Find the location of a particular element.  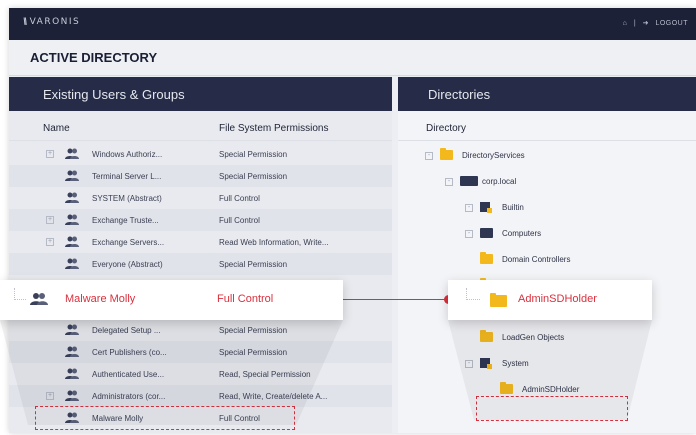

col-permissions-header: File System Permissions is located at coordinates (273, 128).